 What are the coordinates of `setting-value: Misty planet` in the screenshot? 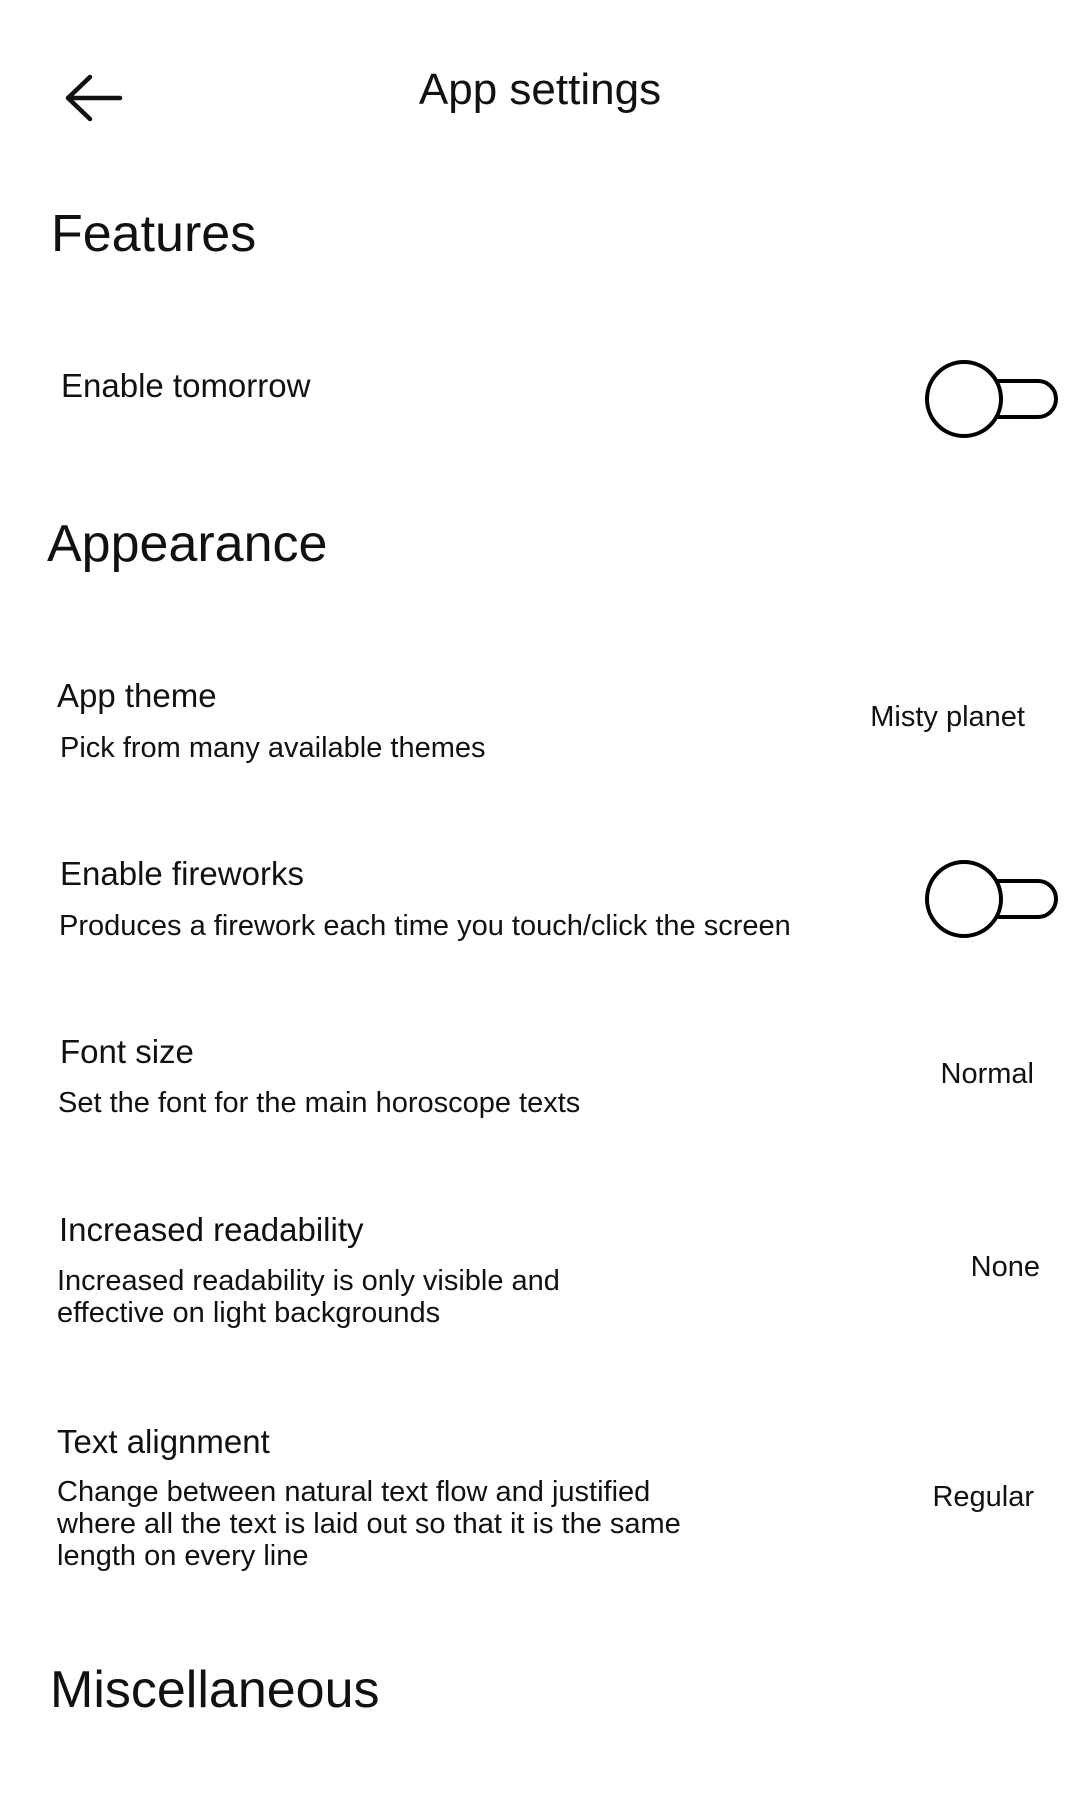 It's located at (947, 717).